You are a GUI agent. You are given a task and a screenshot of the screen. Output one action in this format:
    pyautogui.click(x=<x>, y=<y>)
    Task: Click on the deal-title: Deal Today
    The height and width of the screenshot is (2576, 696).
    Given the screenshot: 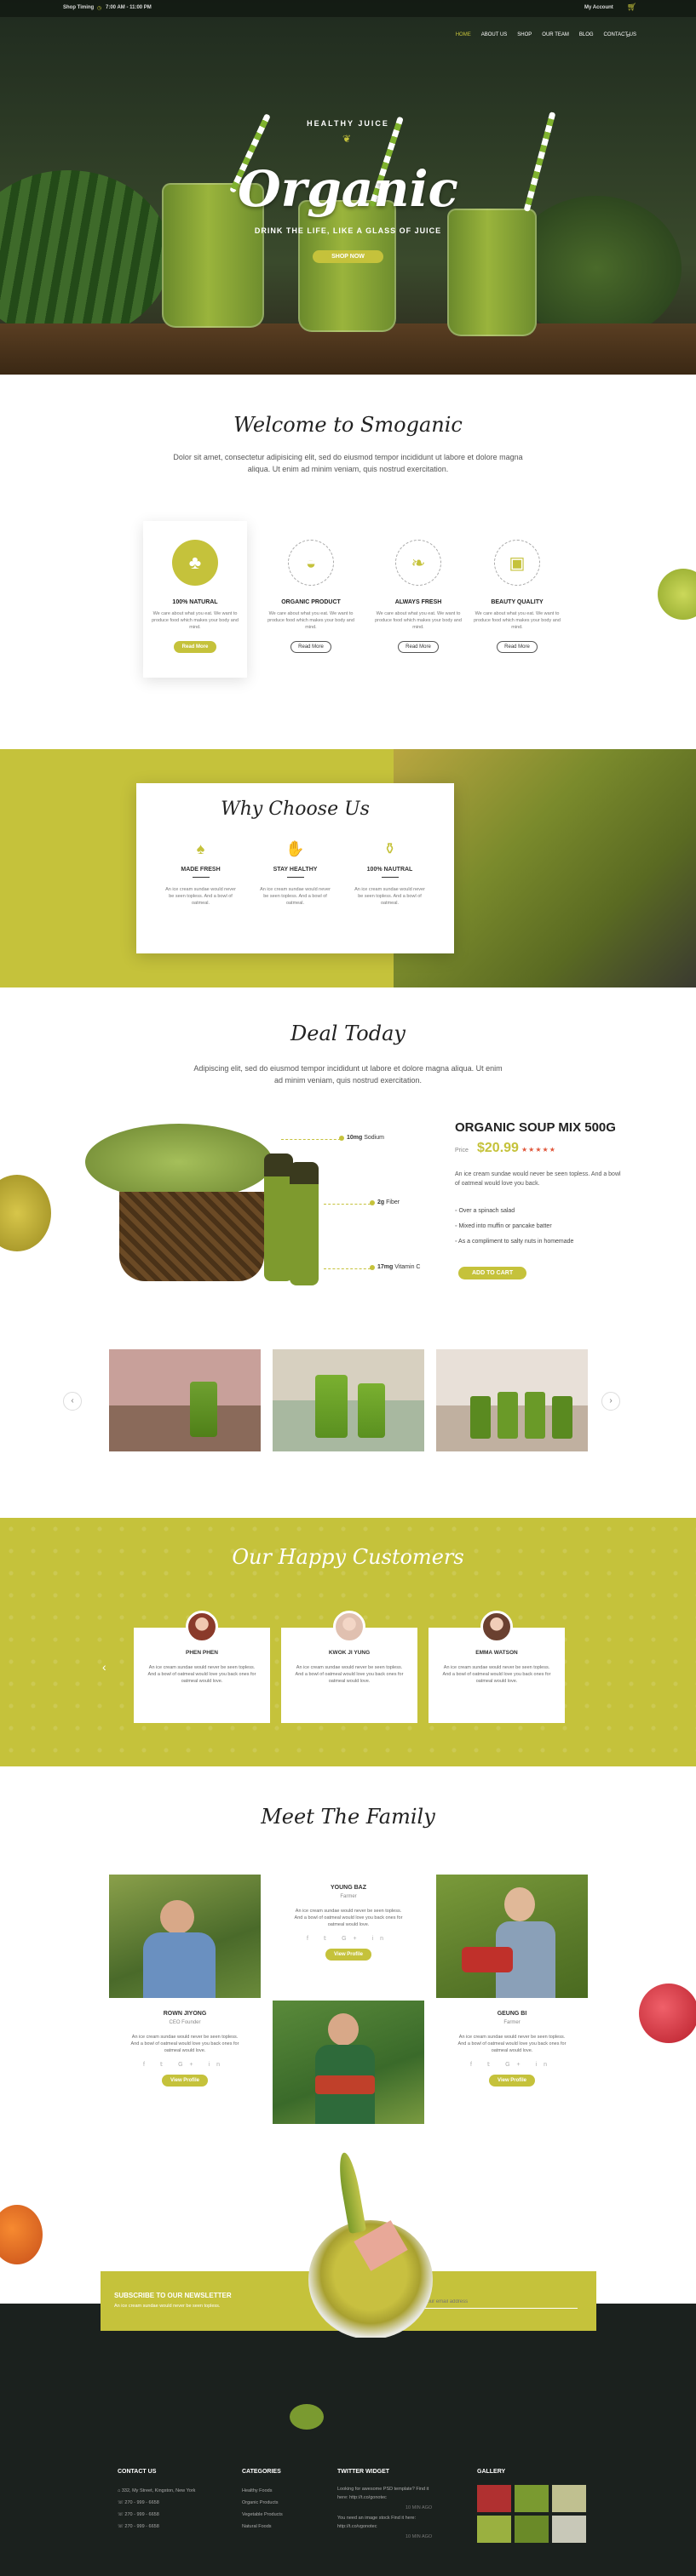 What is the action you would take?
    pyautogui.click(x=348, y=1034)
    